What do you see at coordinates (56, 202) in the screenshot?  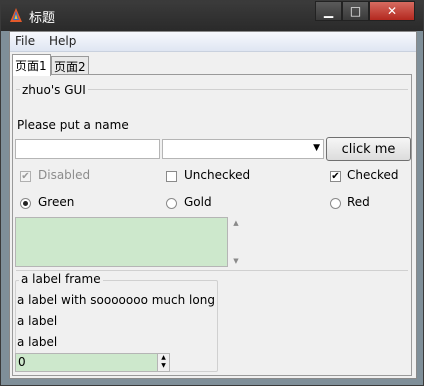 I see `green-radio-label: Green` at bounding box center [56, 202].